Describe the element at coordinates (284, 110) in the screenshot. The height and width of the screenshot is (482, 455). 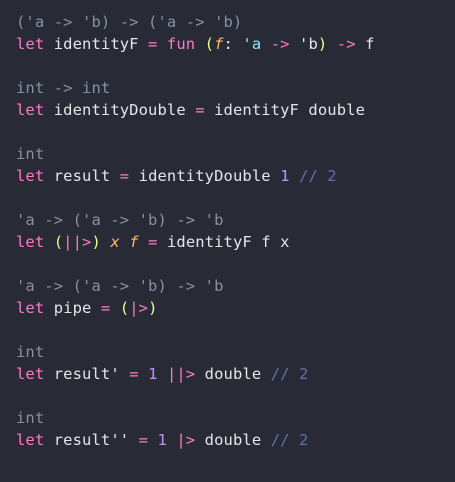
I see `token-plain: identityF double` at that location.